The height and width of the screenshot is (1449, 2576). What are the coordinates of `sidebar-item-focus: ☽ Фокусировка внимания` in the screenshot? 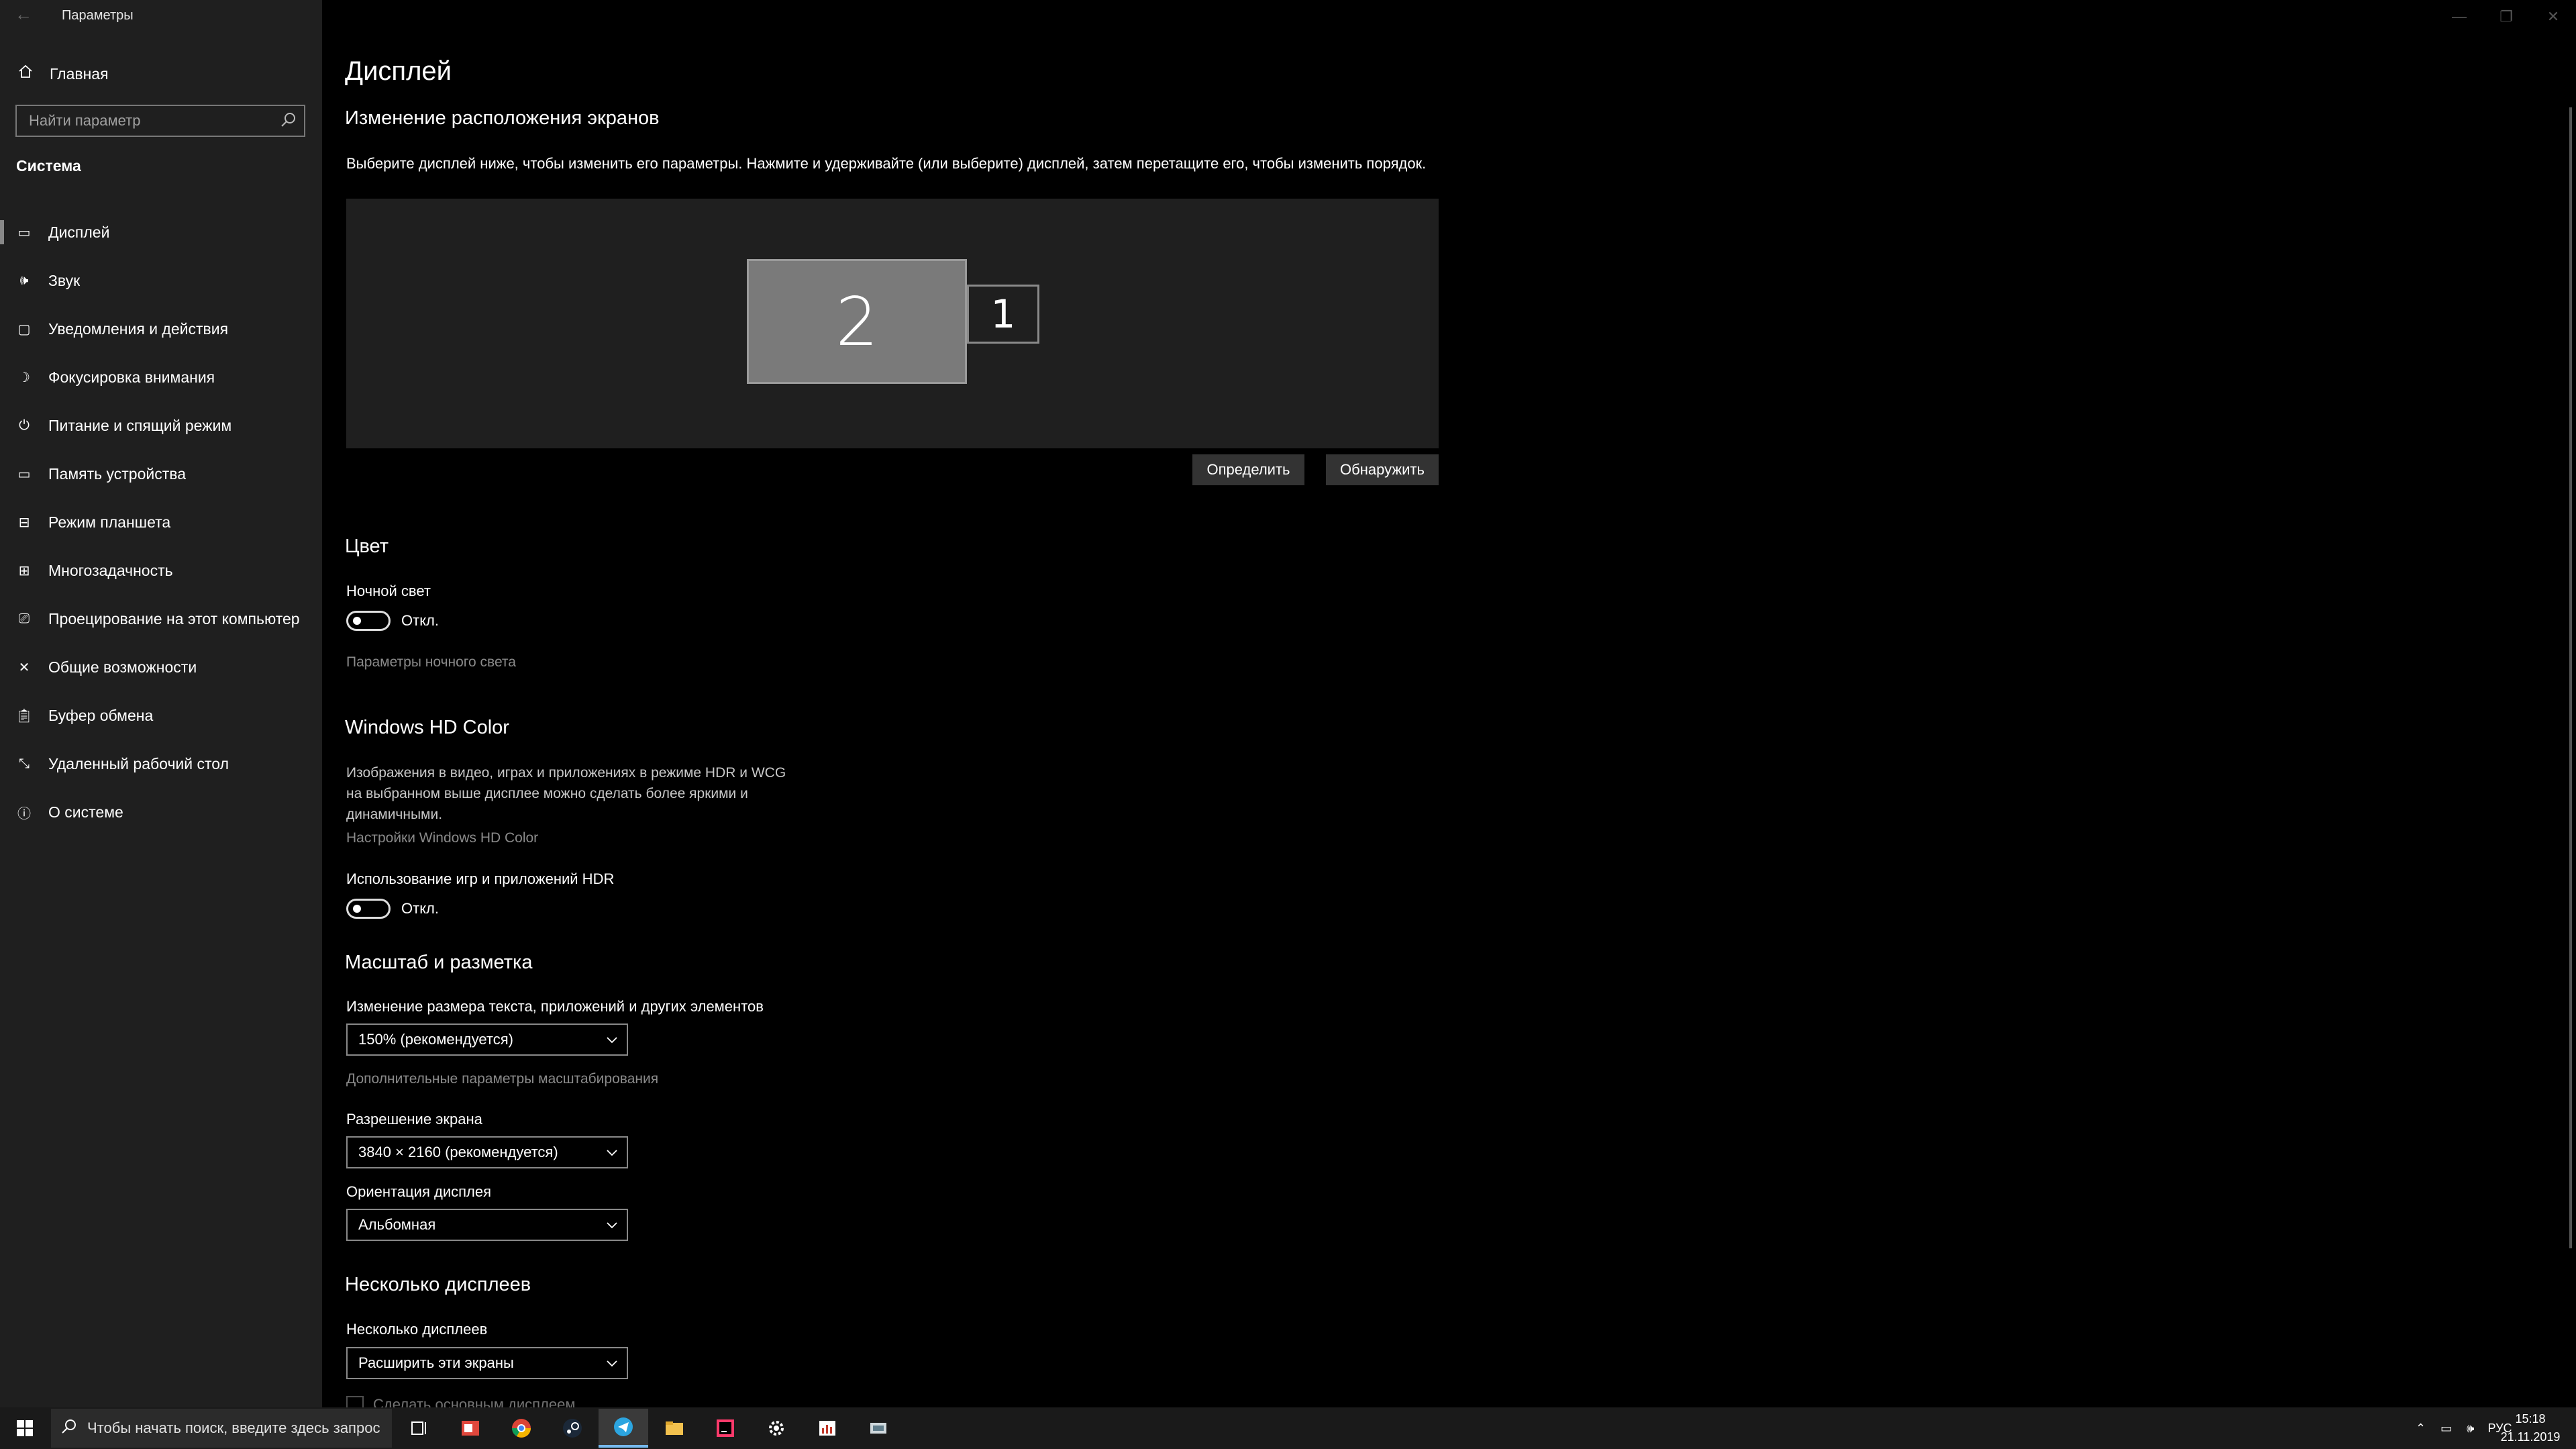 It's located at (161, 377).